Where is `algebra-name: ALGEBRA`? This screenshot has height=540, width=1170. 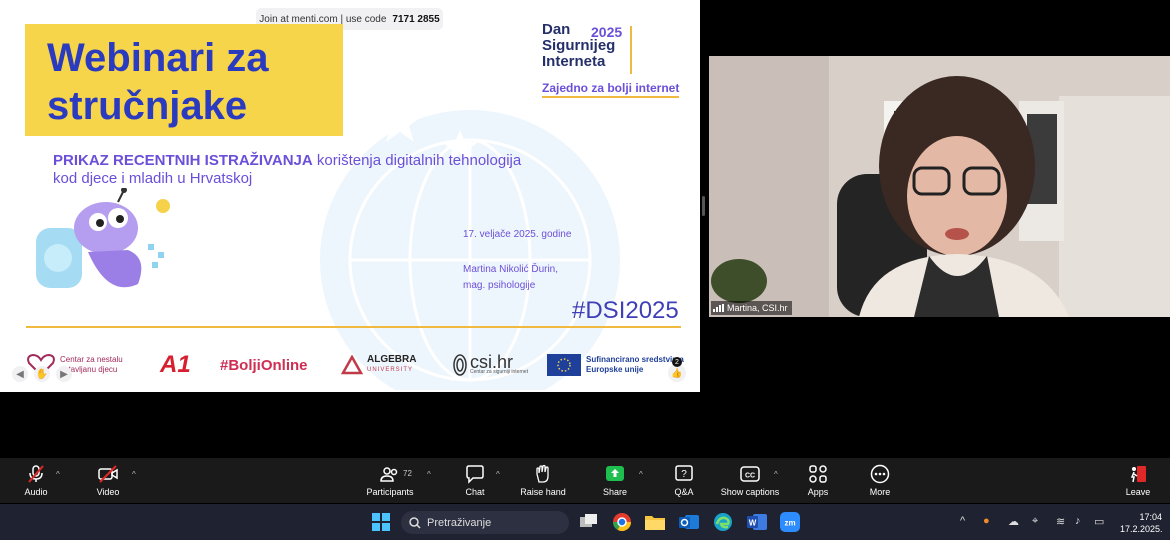 algebra-name: ALGEBRA is located at coordinates (392, 359).